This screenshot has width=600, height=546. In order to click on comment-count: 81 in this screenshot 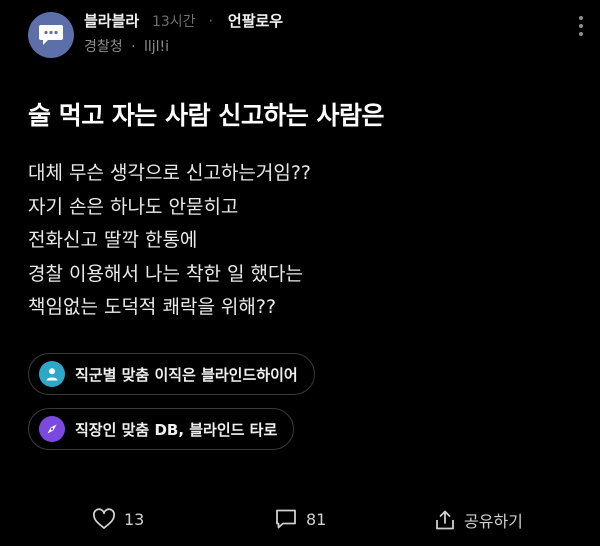, I will do `click(316, 519)`.